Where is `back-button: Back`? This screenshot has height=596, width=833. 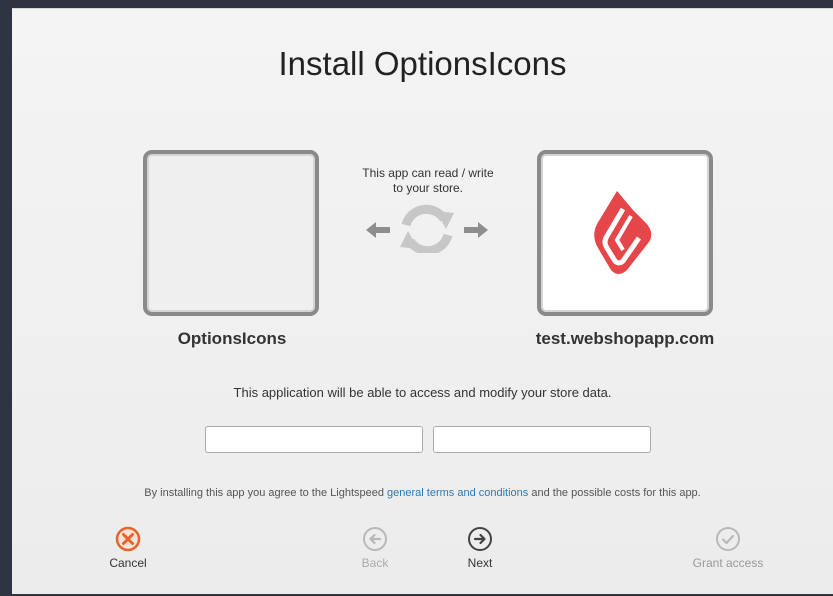 back-button: Back is located at coordinates (375, 548).